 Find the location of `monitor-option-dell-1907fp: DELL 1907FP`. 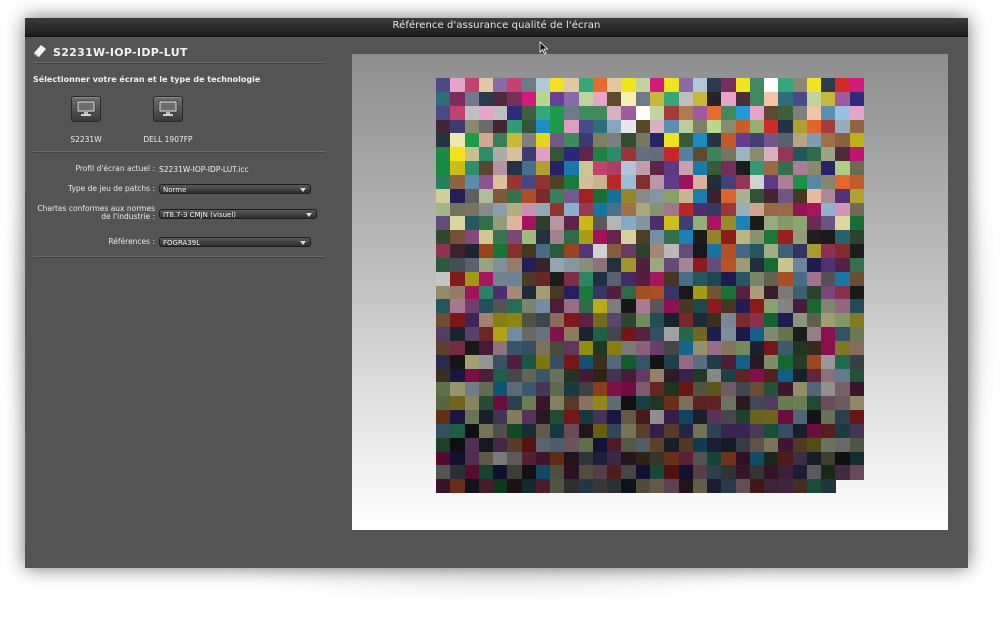

monitor-option-dell-1907fp: DELL 1907FP is located at coordinates (168, 120).